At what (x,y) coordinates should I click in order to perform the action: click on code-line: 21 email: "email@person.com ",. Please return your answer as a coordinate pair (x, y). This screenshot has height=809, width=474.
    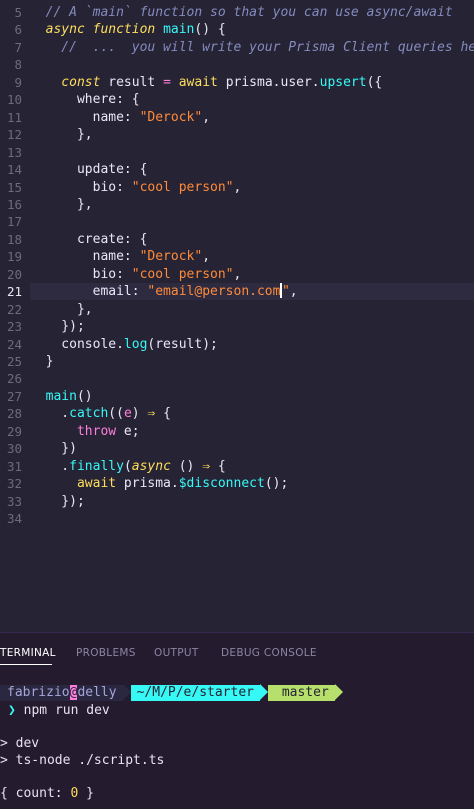
    Looking at the image, I should click on (237, 291).